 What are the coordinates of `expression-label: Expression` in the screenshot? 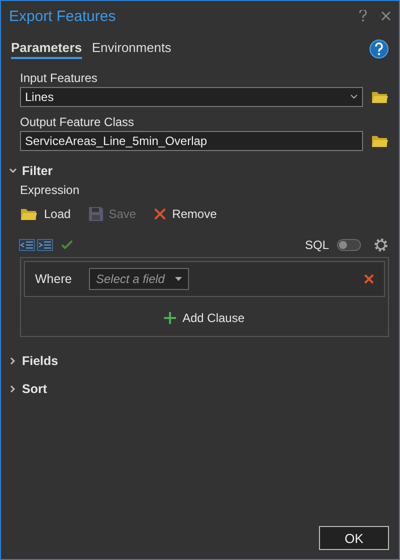 It's located at (50, 190).